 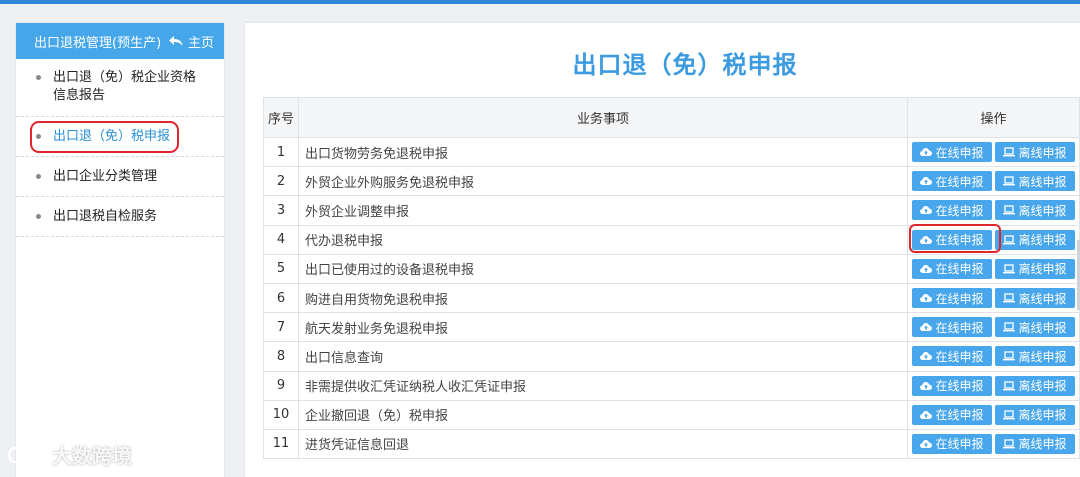 I want to click on row-item-name: 出口已使用过的设备退税申报, so click(x=603, y=268).